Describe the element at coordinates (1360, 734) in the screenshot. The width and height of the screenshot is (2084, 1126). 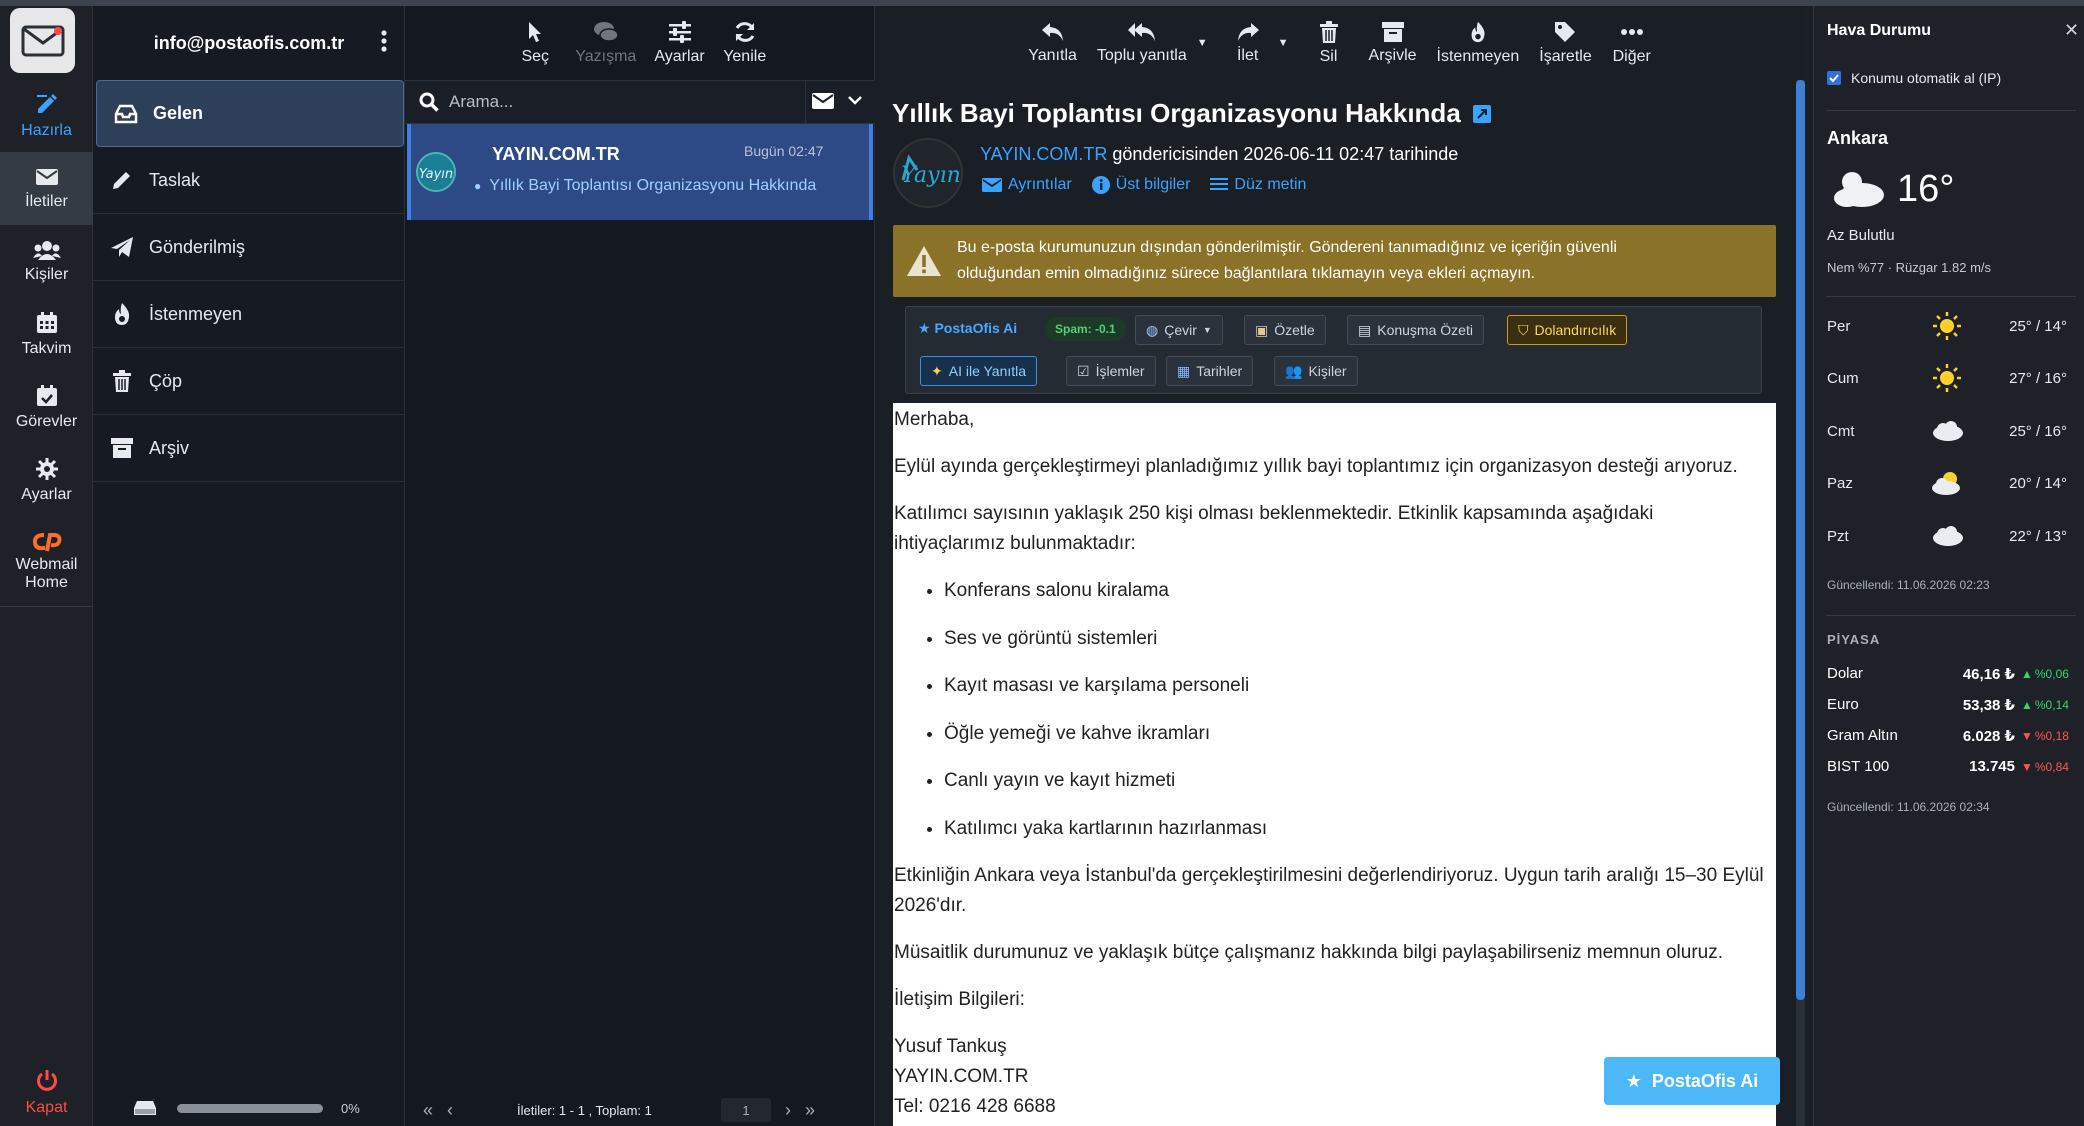
I see `list-item: Öğle yemeği ve kahve ikramları` at that location.